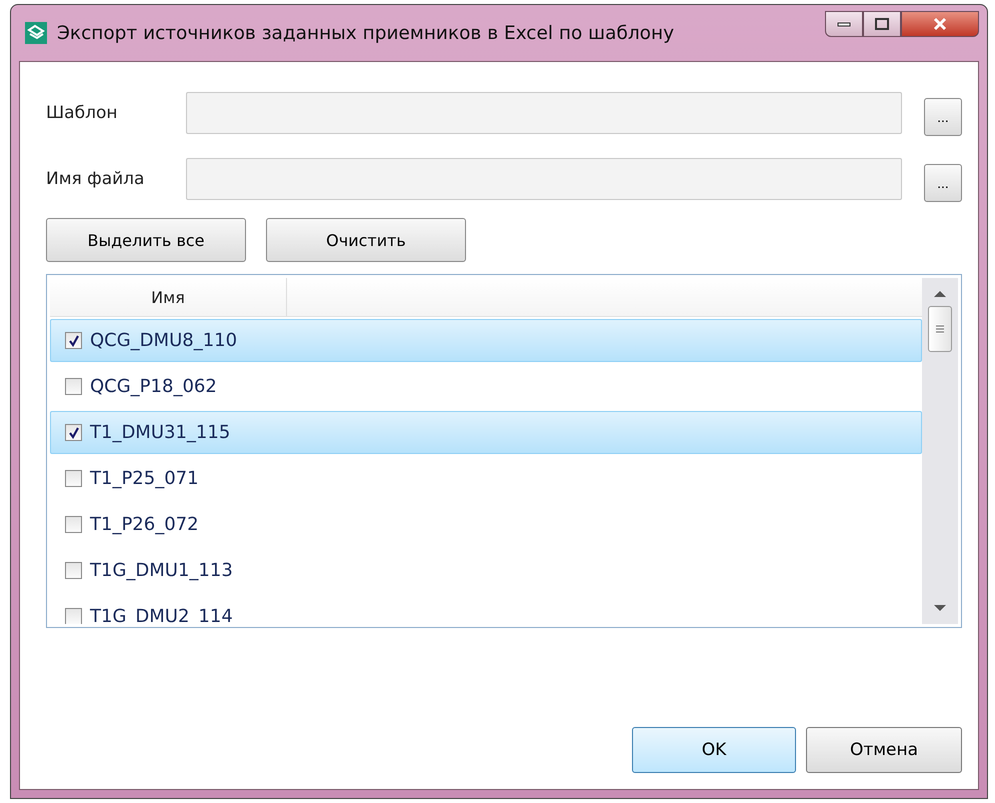 The image size is (995, 803). What do you see at coordinates (940, 451) in the screenshot?
I see `scrollbar` at bounding box center [940, 451].